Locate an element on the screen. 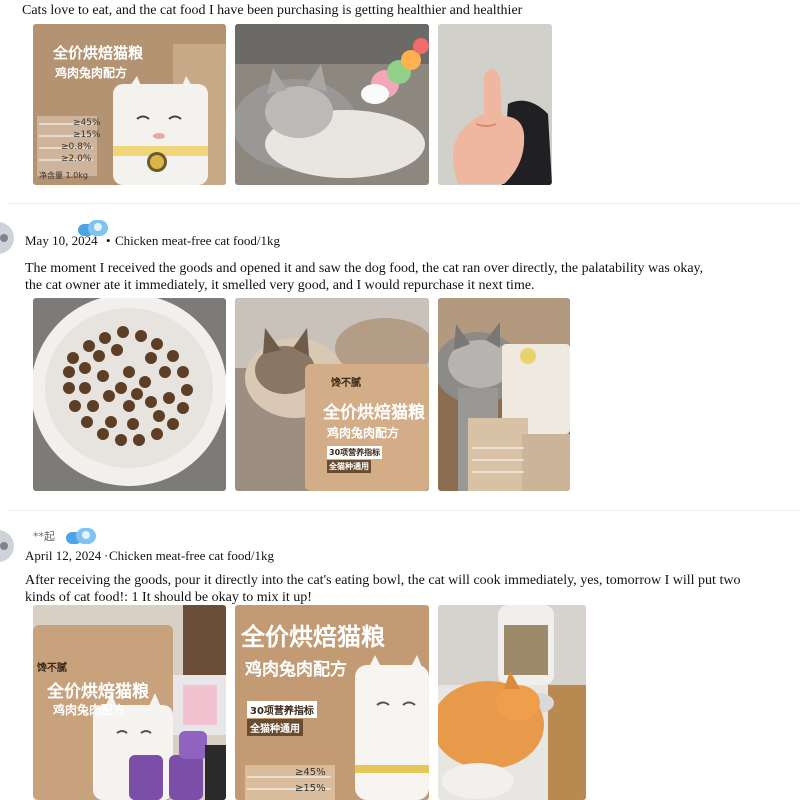 The width and height of the screenshot is (800, 800). thumbs-up-image is located at coordinates (495, 104).